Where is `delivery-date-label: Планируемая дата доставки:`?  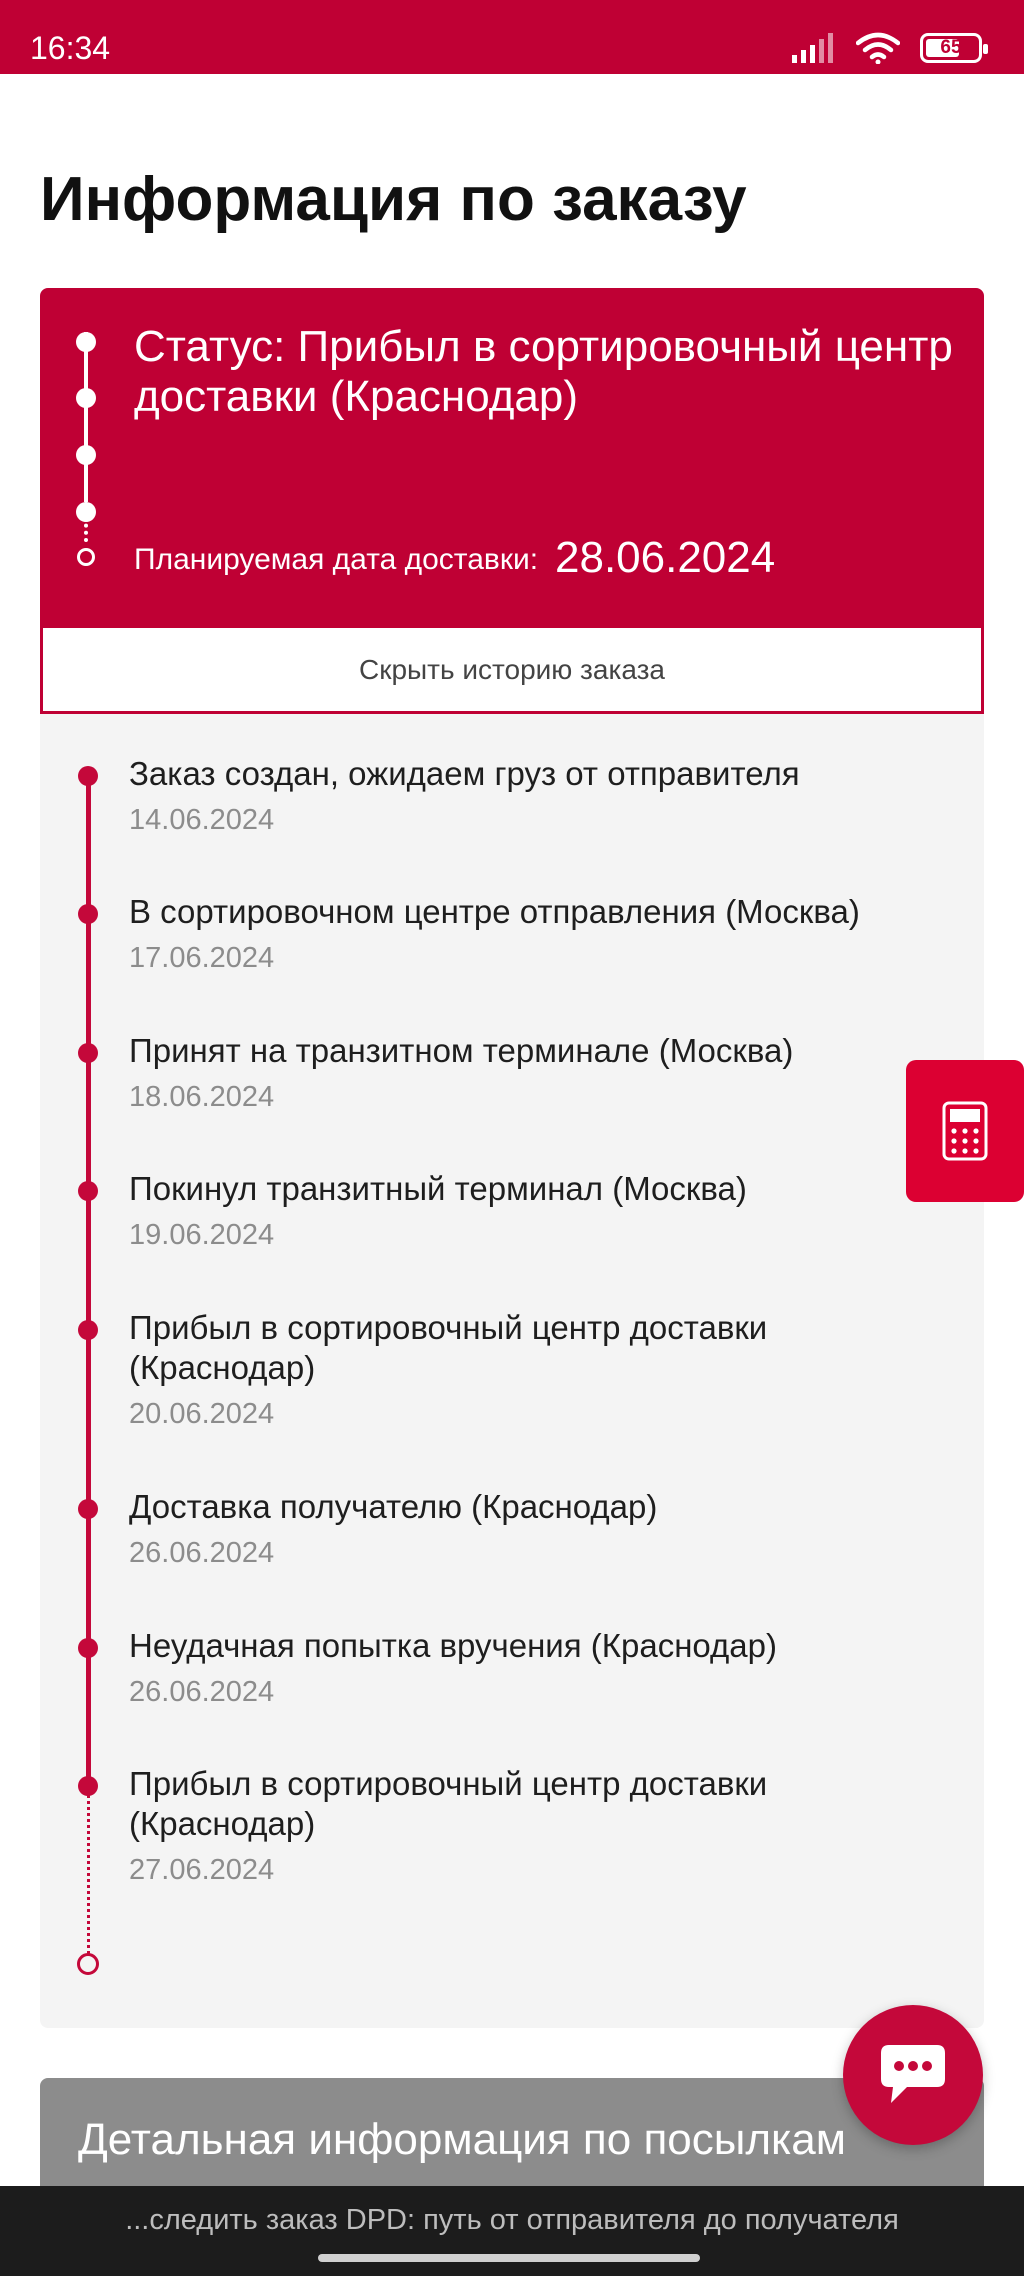
delivery-date-label: Планируемая дата доставки: is located at coordinates (336, 559).